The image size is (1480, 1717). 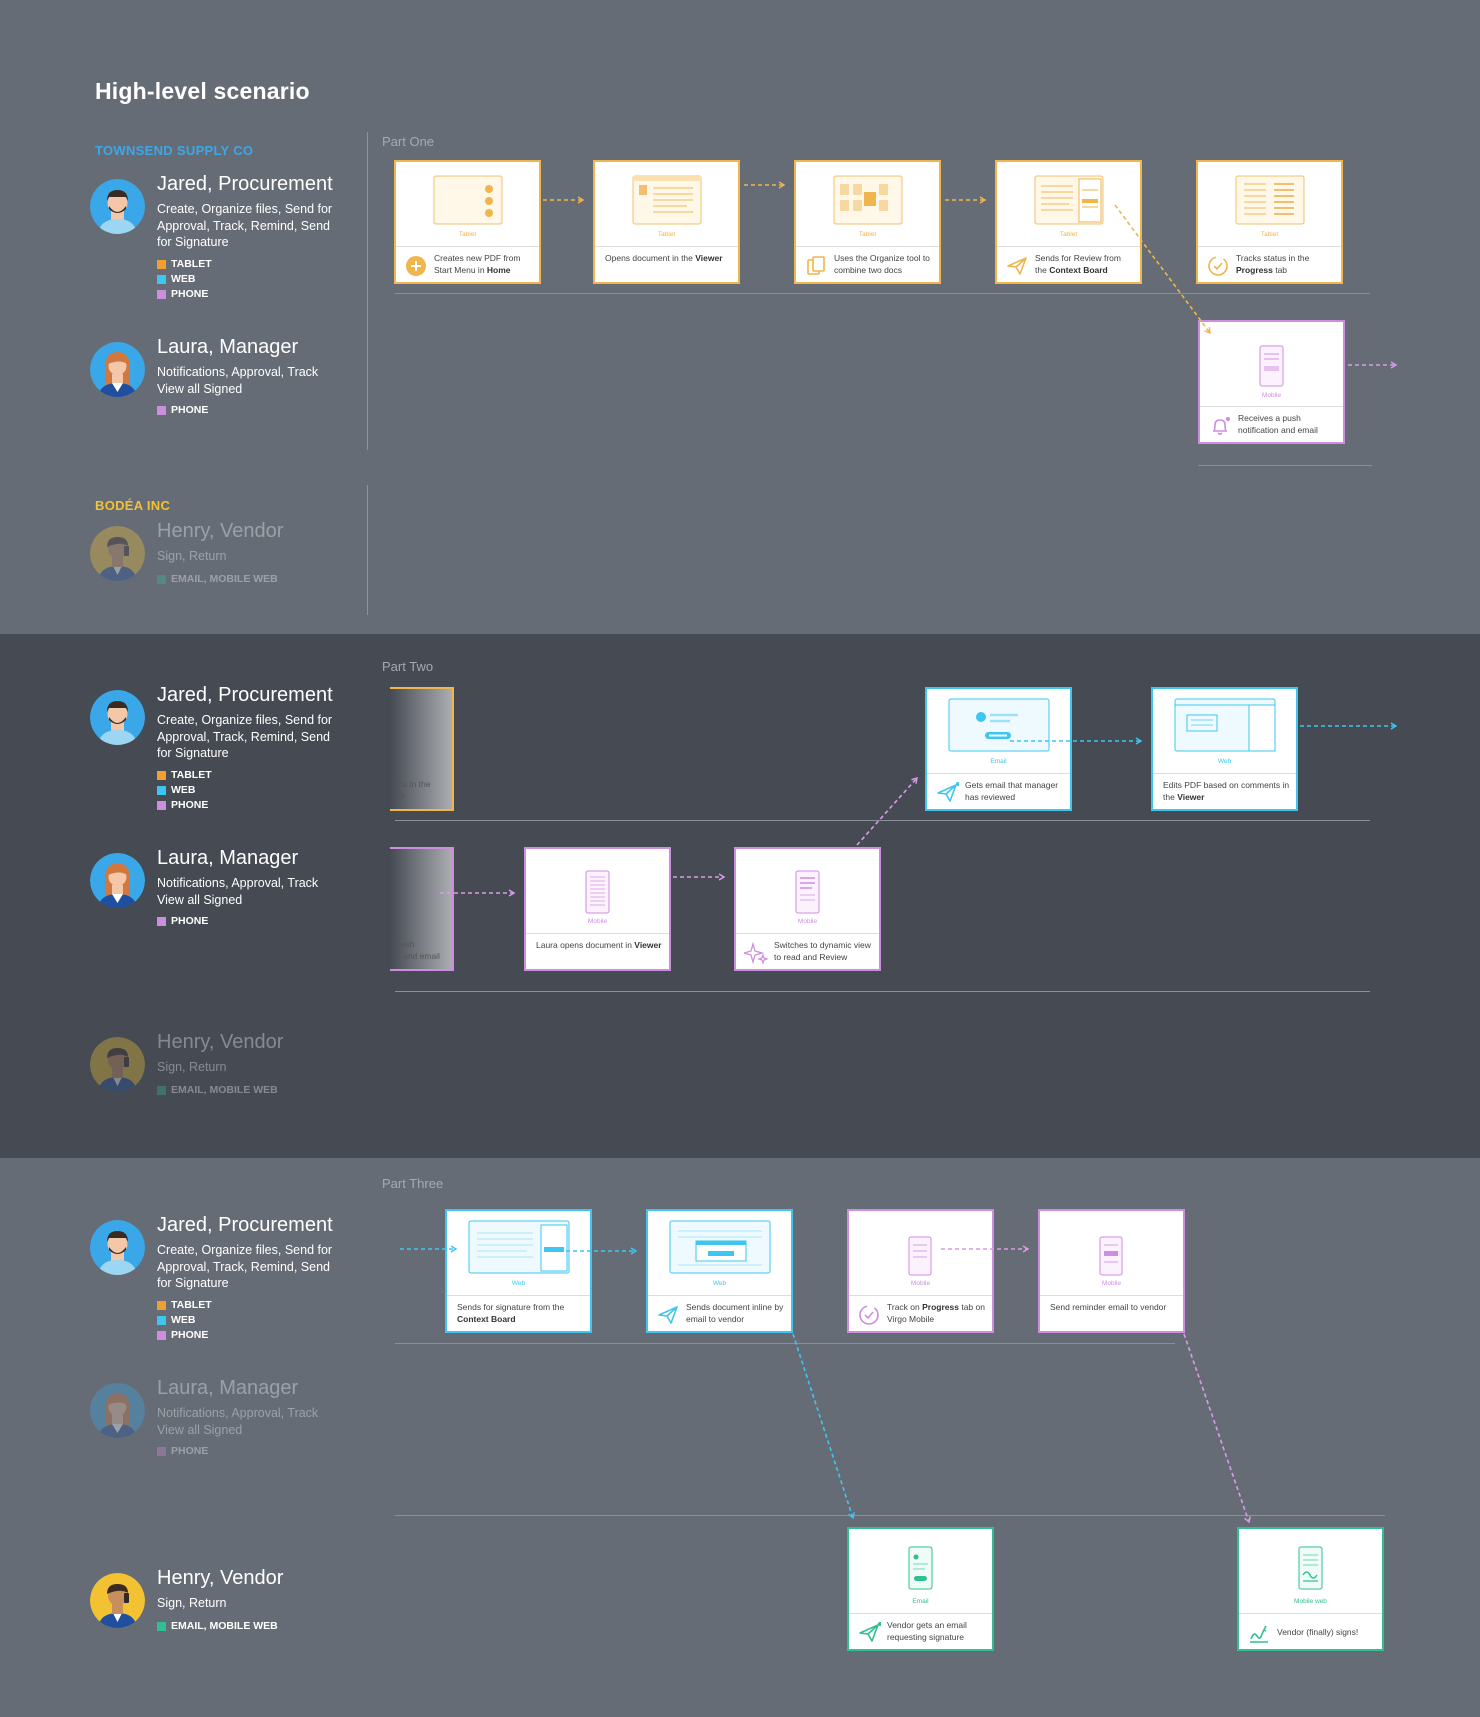 I want to click on company-townsend: TOWNSEND SUPPLY CO, so click(x=174, y=150).